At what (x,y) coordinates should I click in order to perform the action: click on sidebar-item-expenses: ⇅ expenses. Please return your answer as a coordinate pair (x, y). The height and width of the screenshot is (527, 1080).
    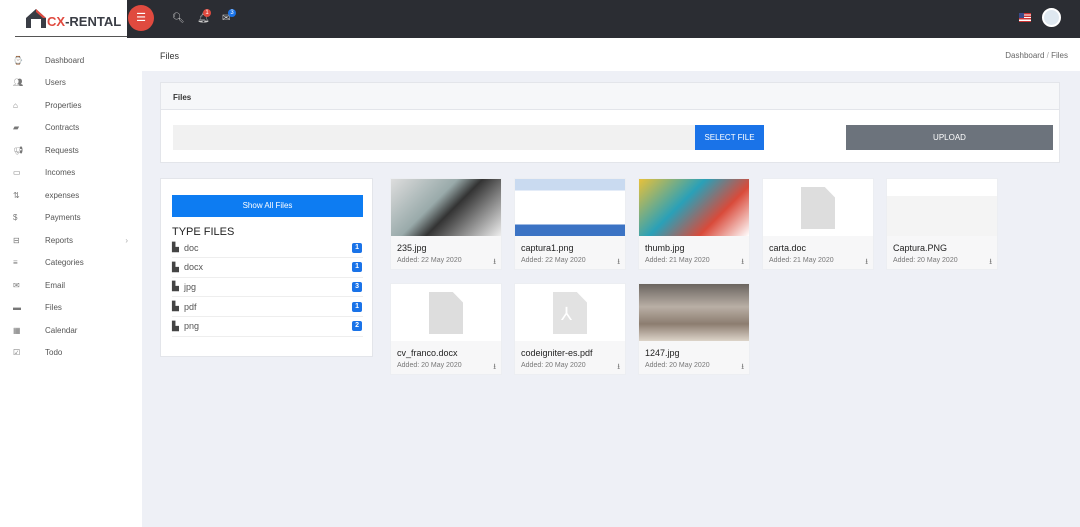
    Looking at the image, I should click on (71, 195).